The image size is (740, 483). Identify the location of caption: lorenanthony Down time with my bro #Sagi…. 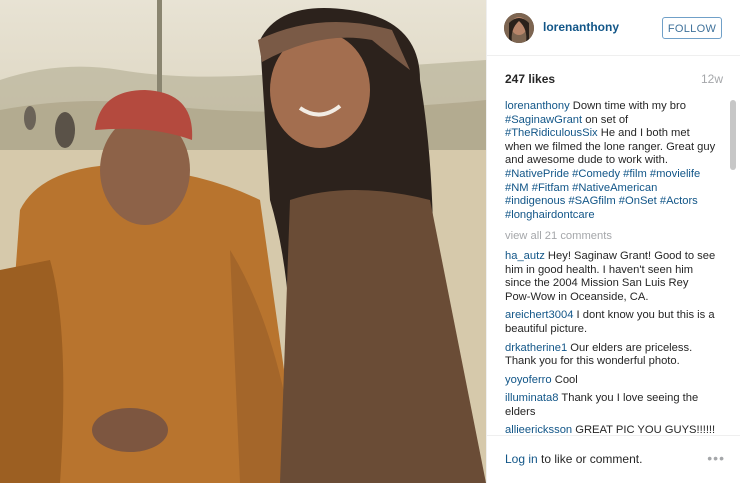
(611, 161).